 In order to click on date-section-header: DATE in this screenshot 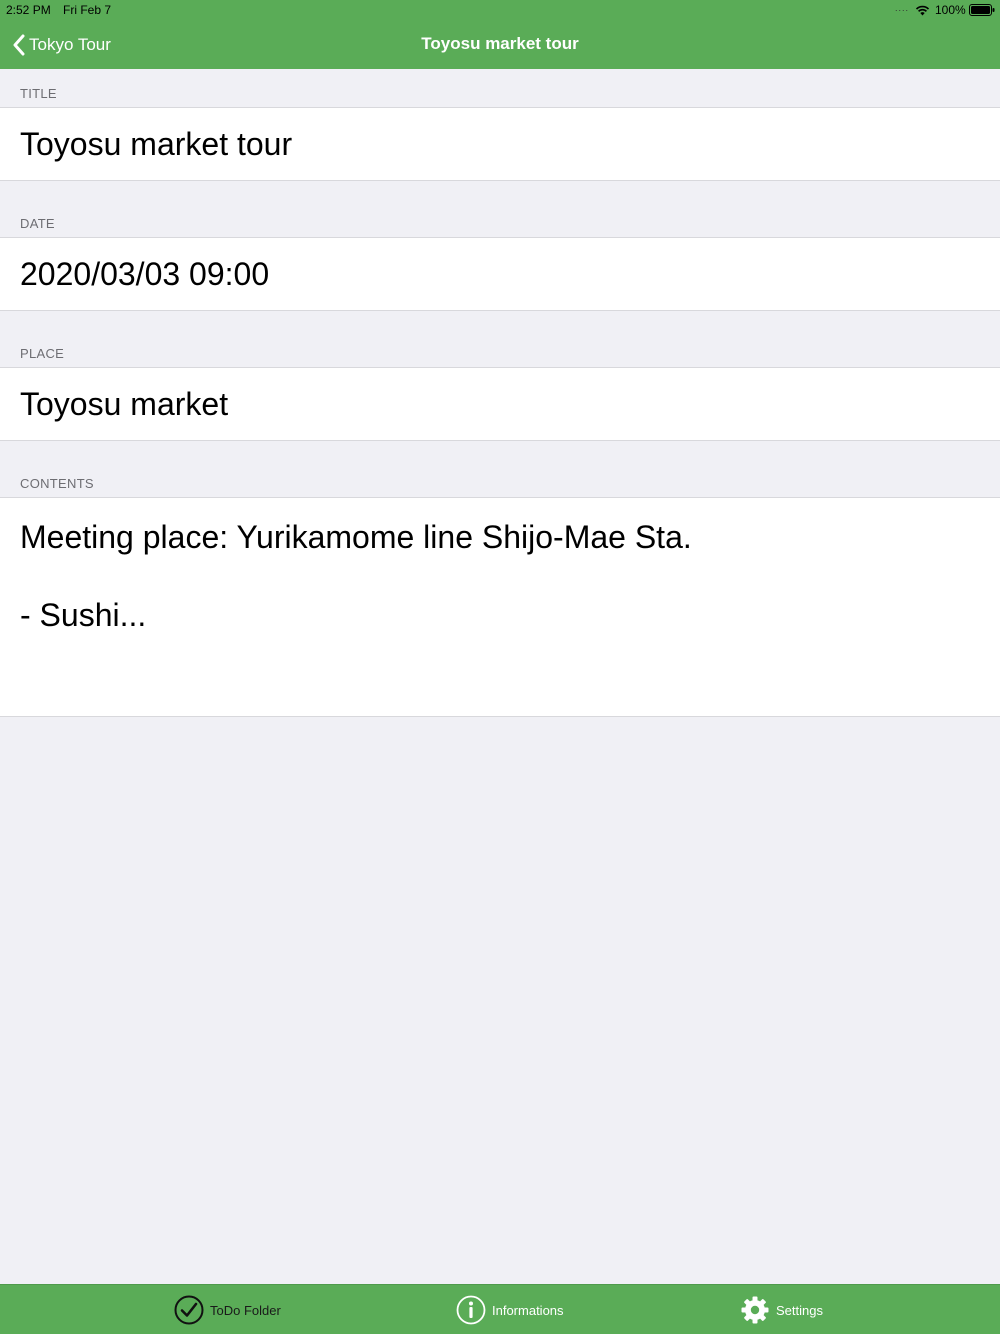, I will do `click(37, 223)`.